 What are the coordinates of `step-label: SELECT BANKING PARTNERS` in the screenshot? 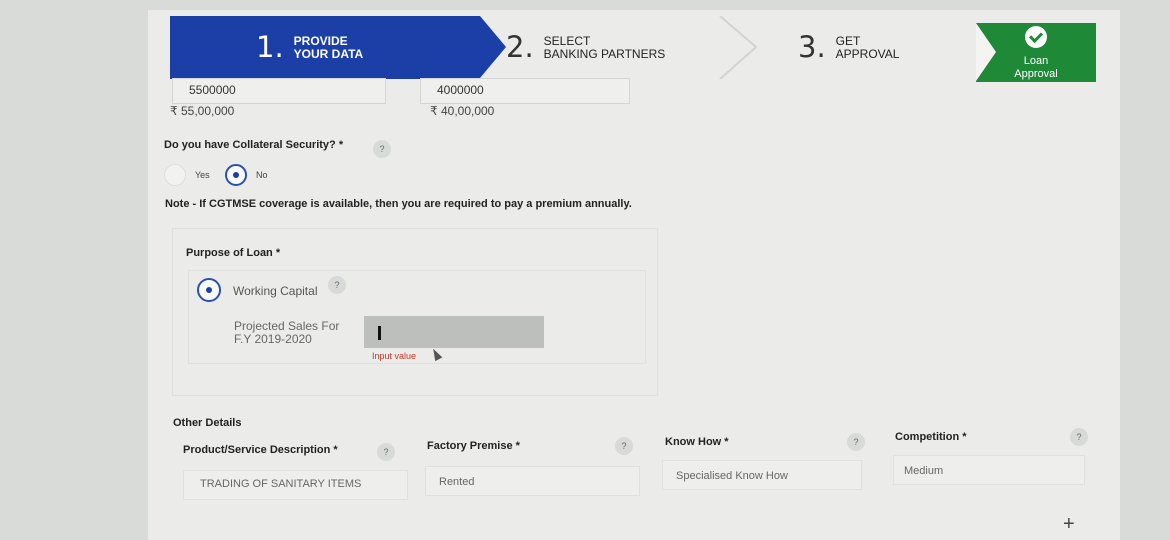 It's located at (604, 47).